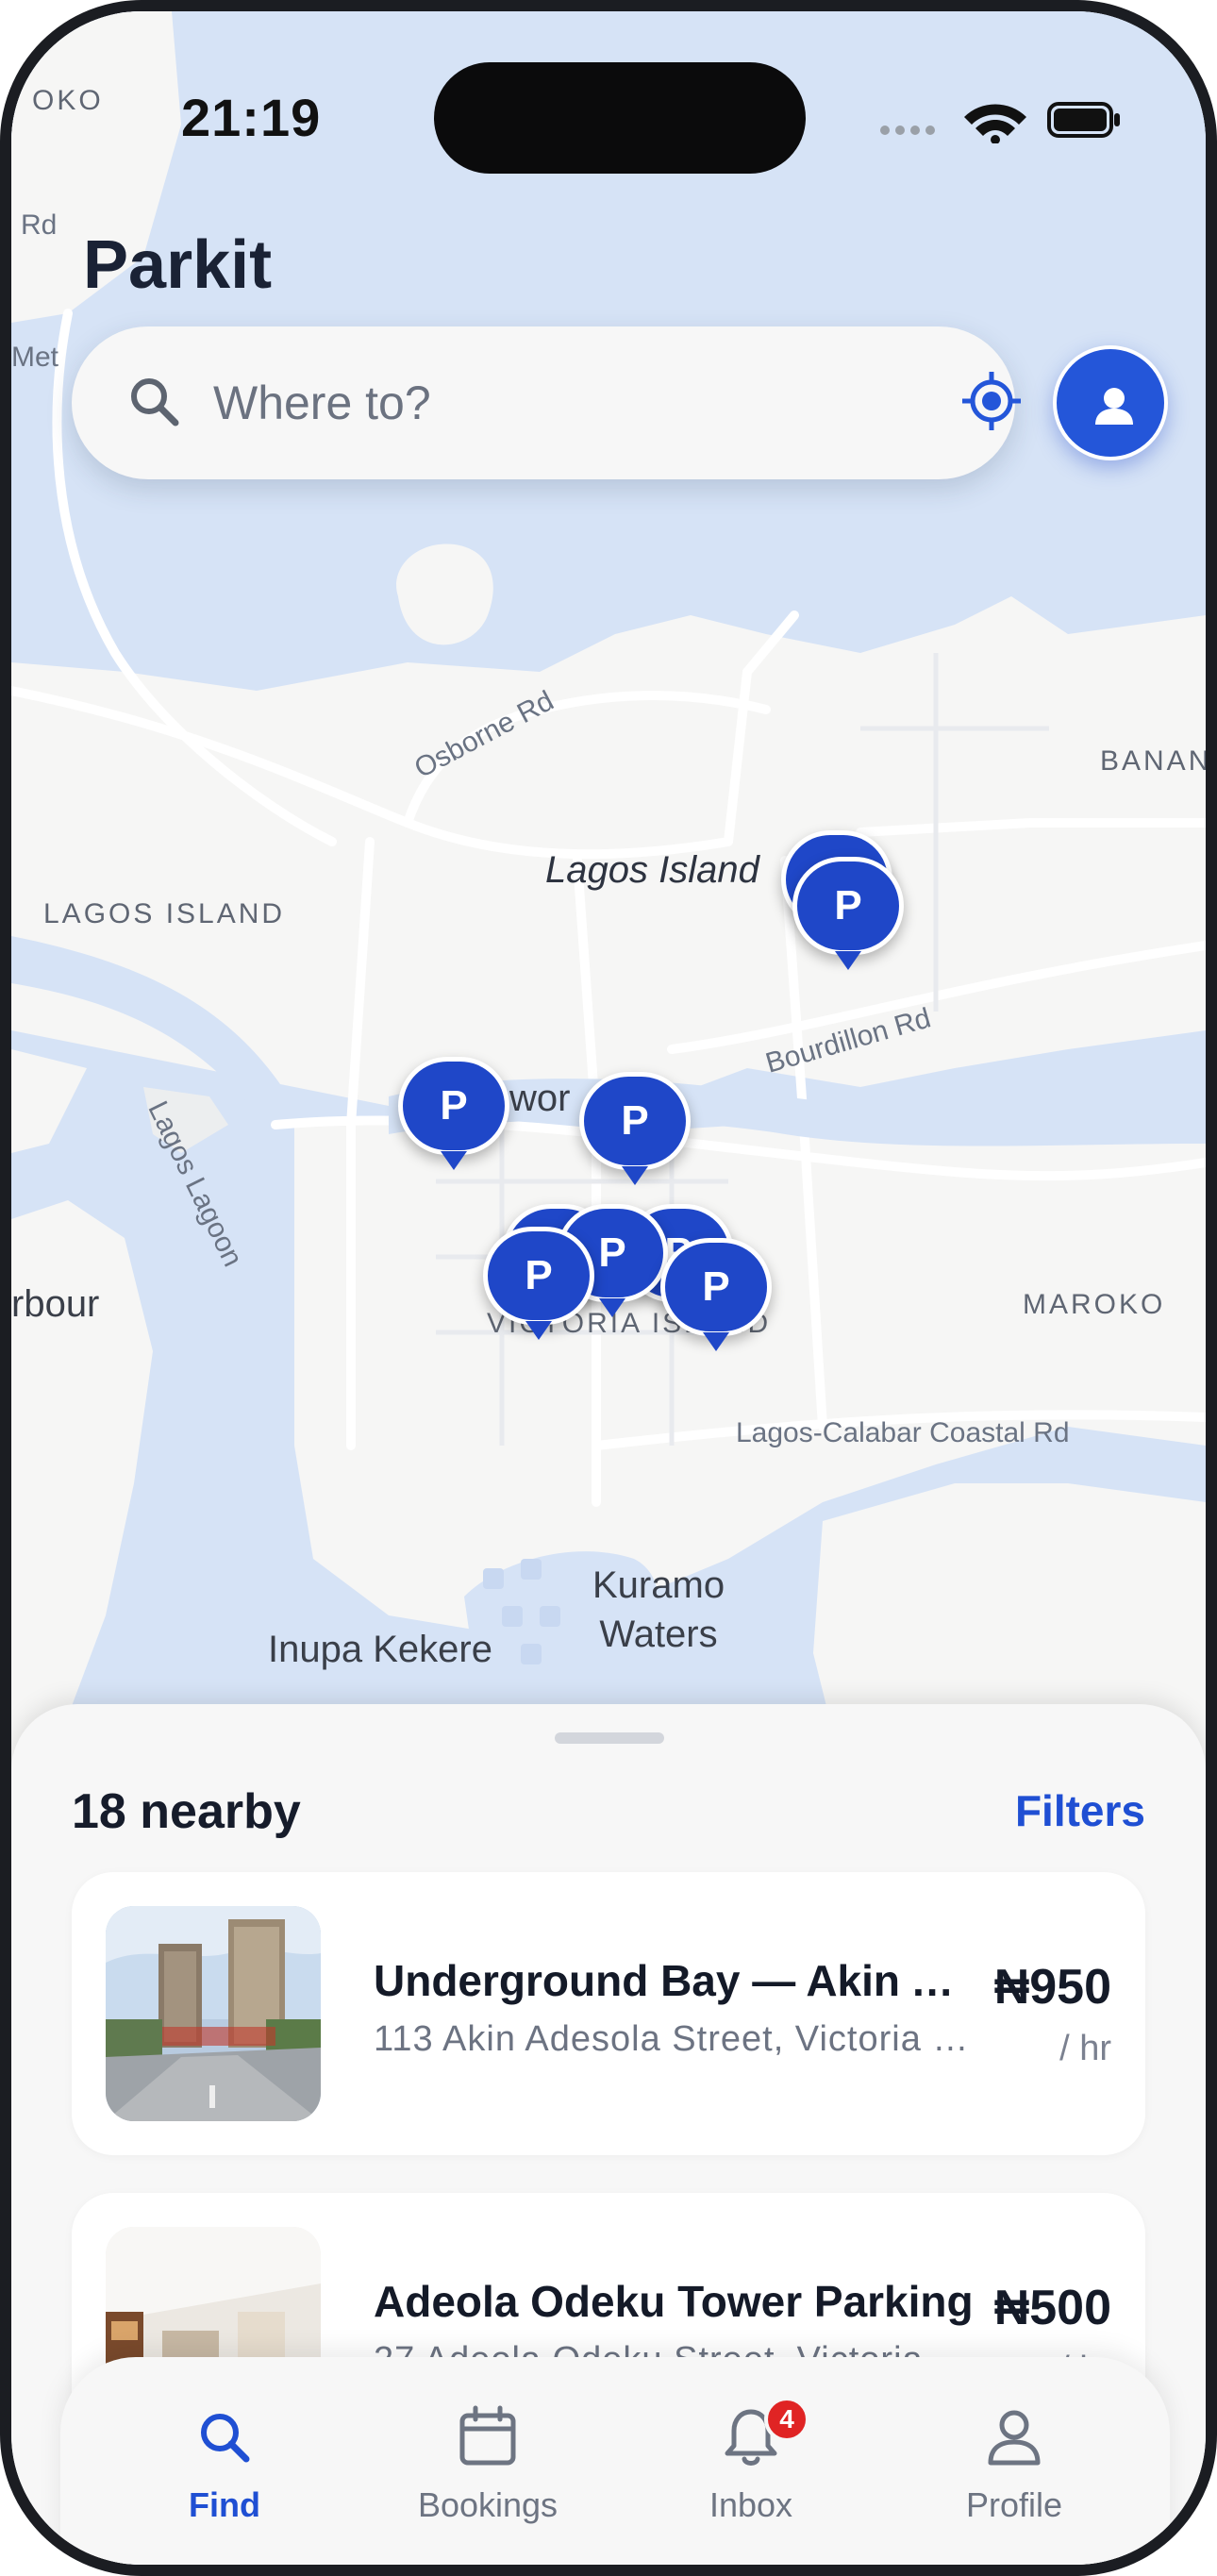  What do you see at coordinates (751, 2471) in the screenshot?
I see `tab-inbox: 4 Inbox` at bounding box center [751, 2471].